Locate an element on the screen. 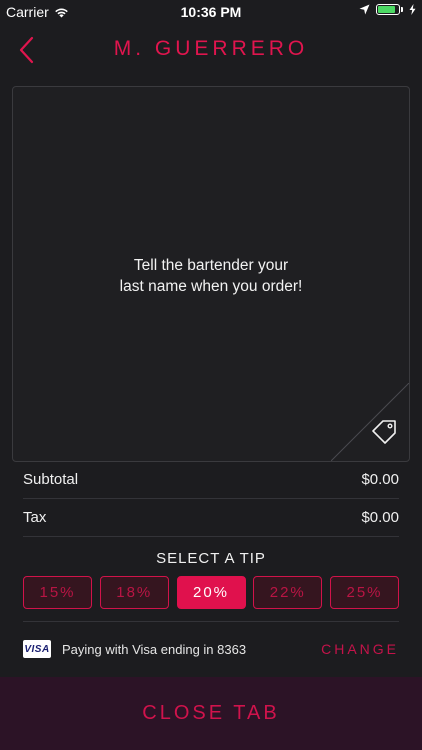 This screenshot has width=422, height=750. order-instruction-line-1: Tell the bartender your is located at coordinates (211, 265).